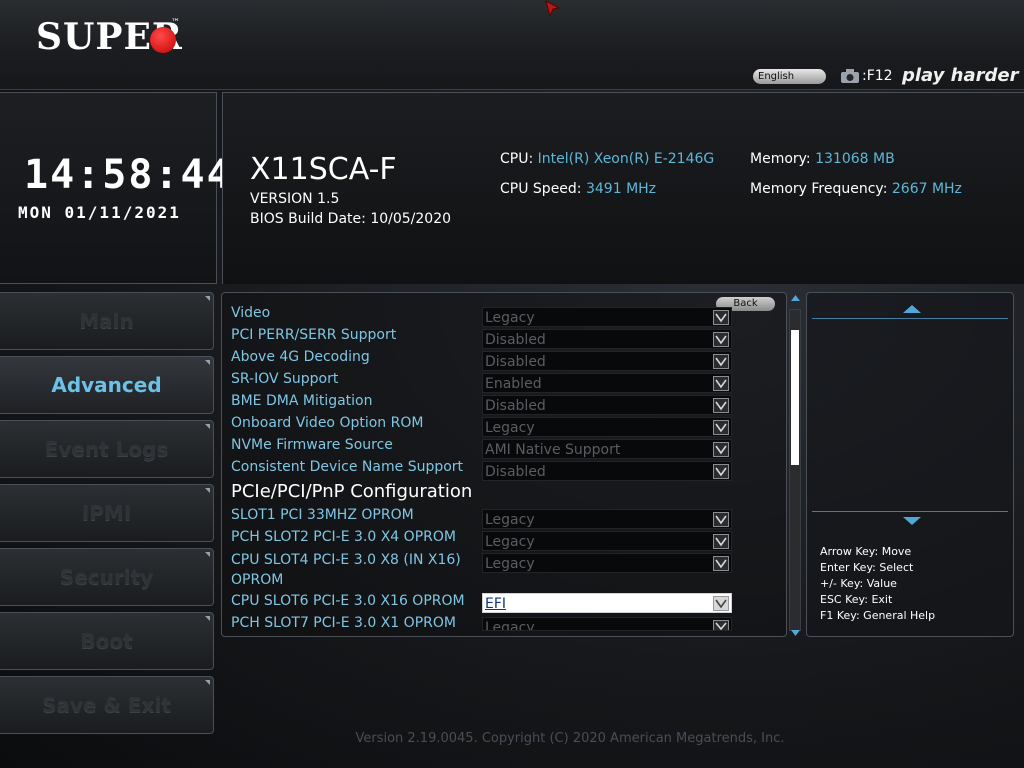  Describe the element at coordinates (626, 159) in the screenshot. I see `cpu-value: Intel(R) Xeon(R) E-2146G` at that location.